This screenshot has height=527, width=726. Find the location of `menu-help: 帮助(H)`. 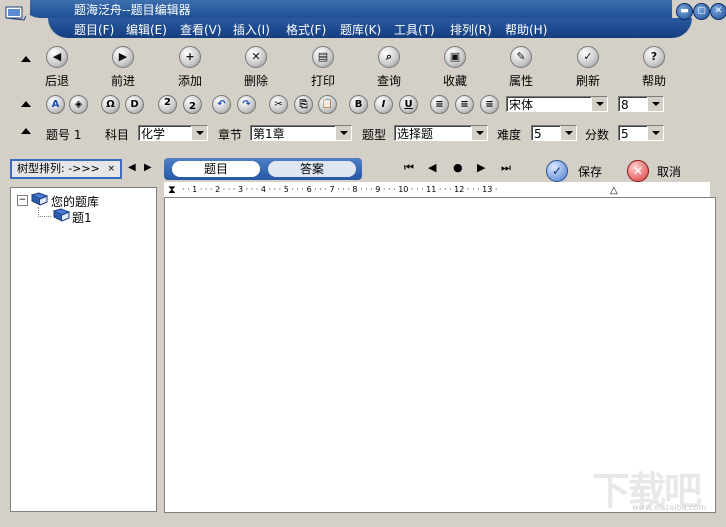

menu-help: 帮助(H) is located at coordinates (526, 29).